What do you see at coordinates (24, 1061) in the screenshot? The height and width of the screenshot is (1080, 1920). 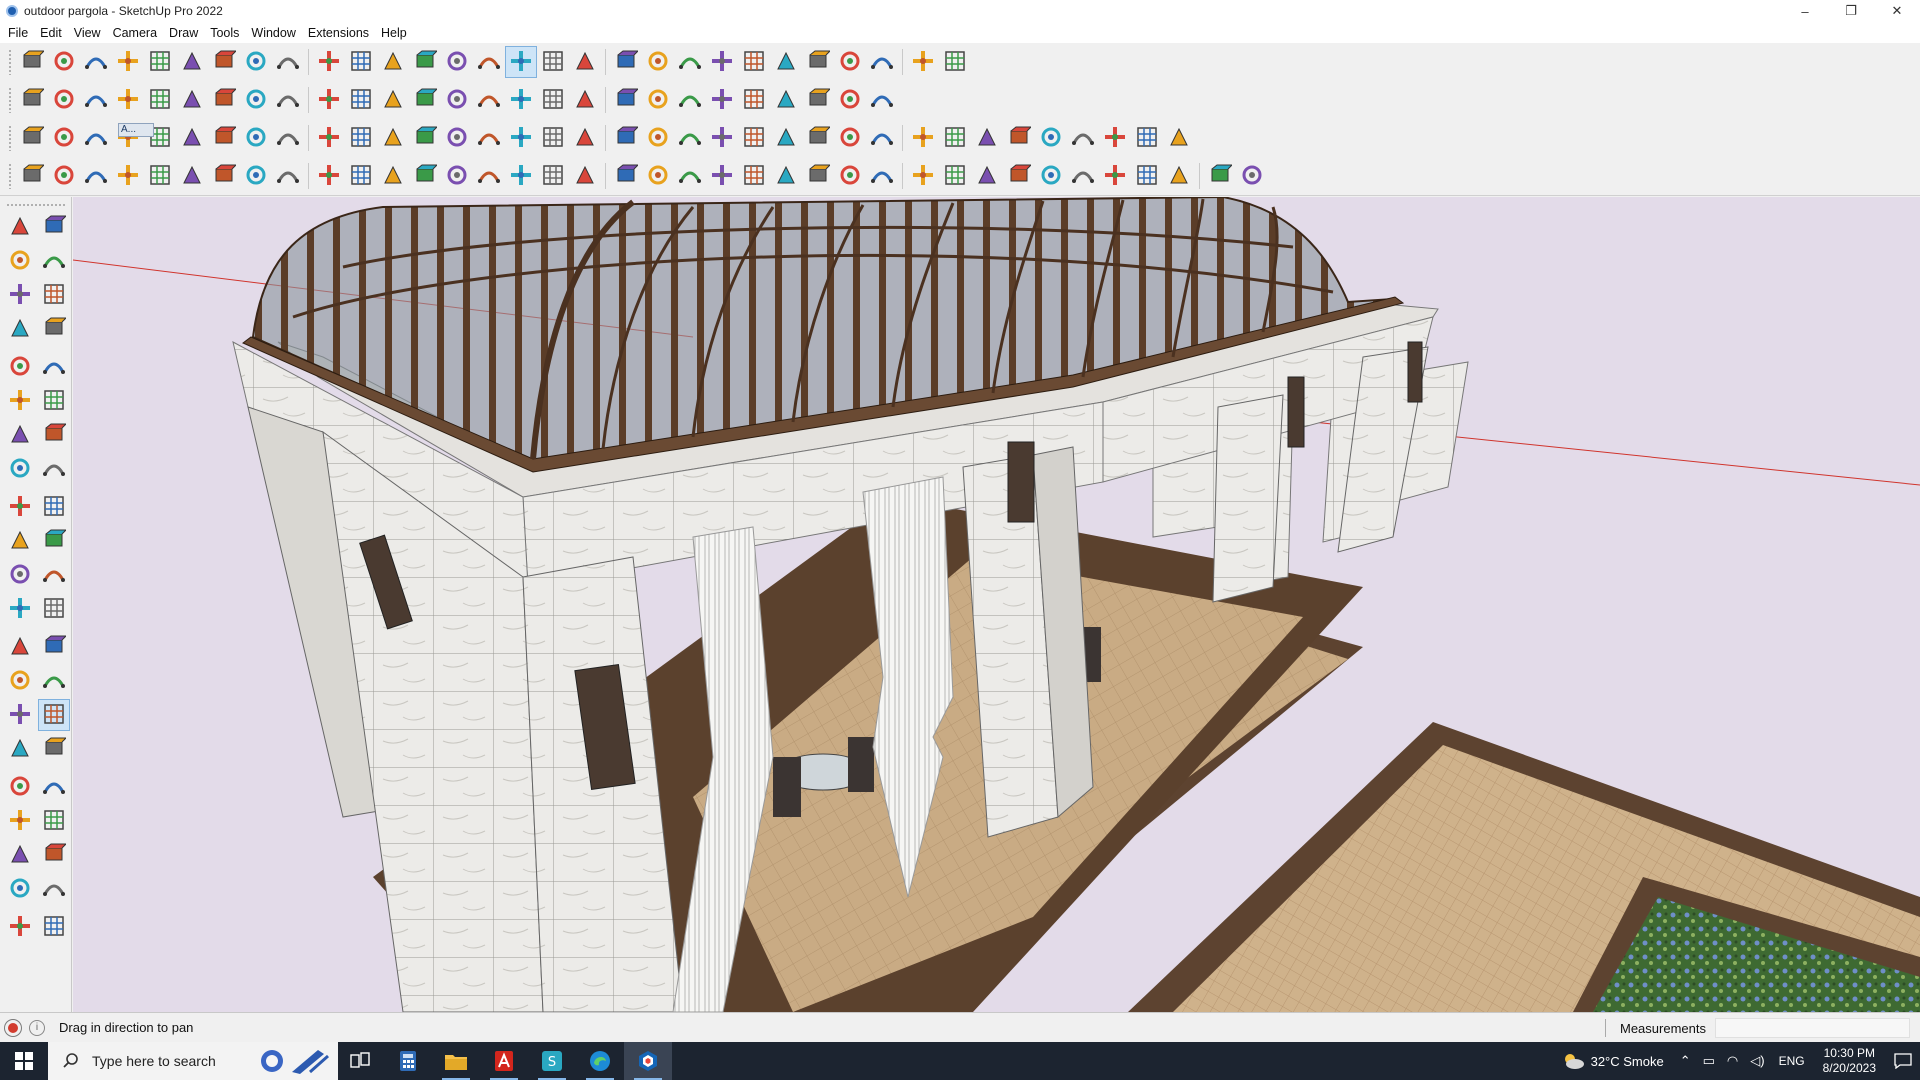 I see `start-button` at bounding box center [24, 1061].